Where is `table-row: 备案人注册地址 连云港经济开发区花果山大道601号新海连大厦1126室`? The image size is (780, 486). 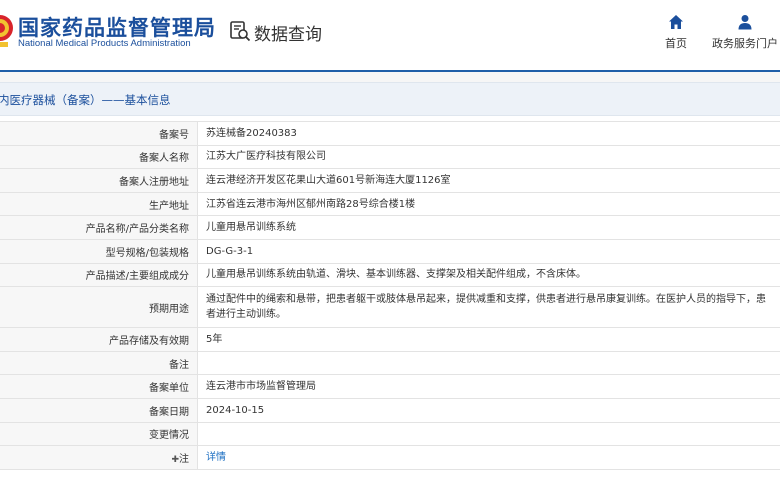 table-row: 备案人注册地址 连云港经济开发区花果山大道601号新海连大厦1126室 is located at coordinates (390, 180).